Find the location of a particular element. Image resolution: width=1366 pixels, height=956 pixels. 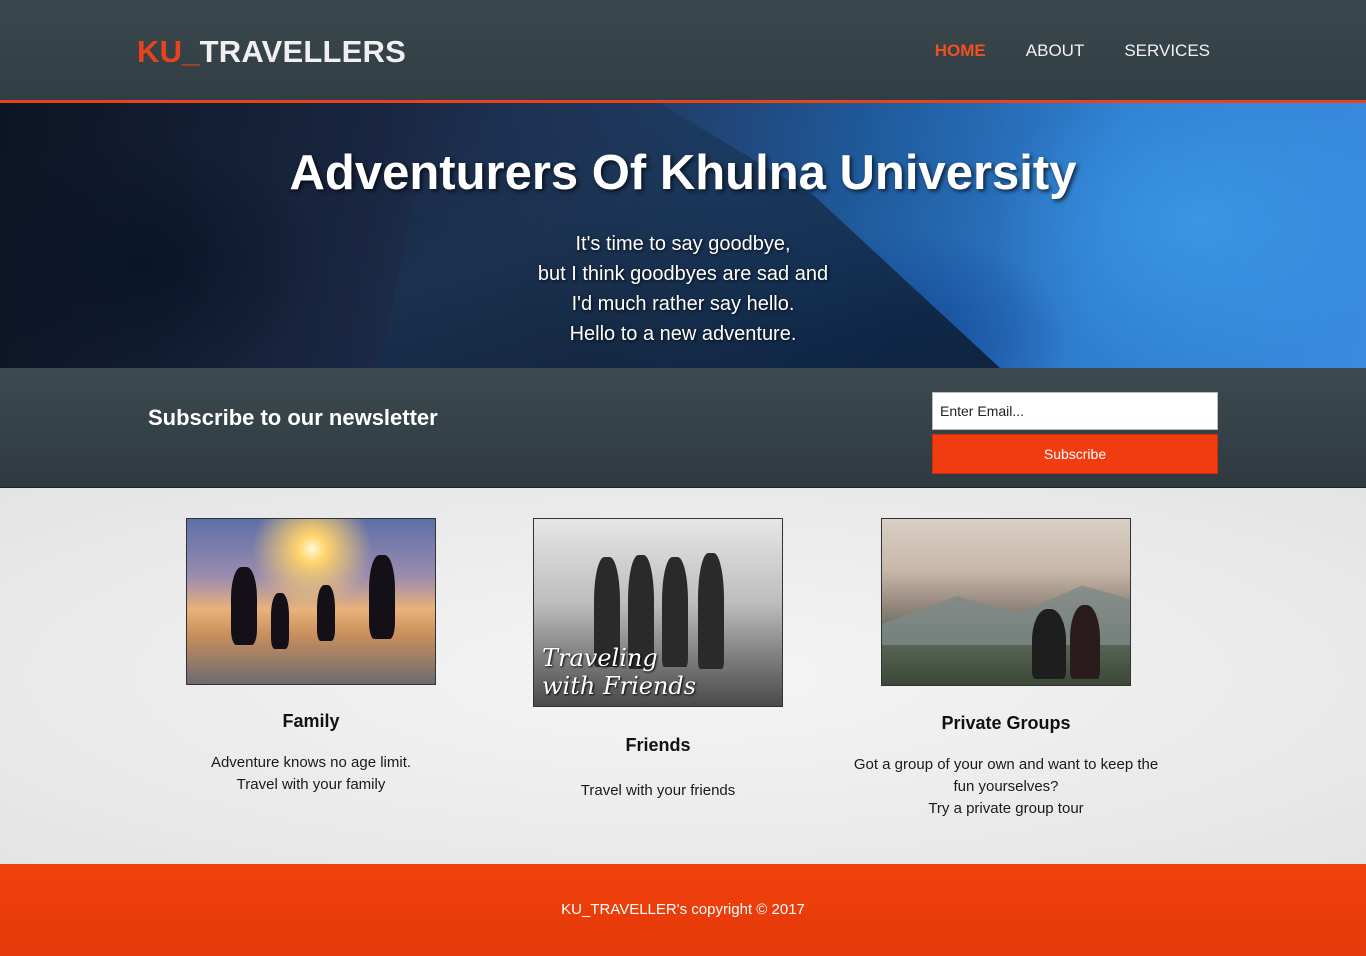

email-input is located at coordinates (1075, 411).